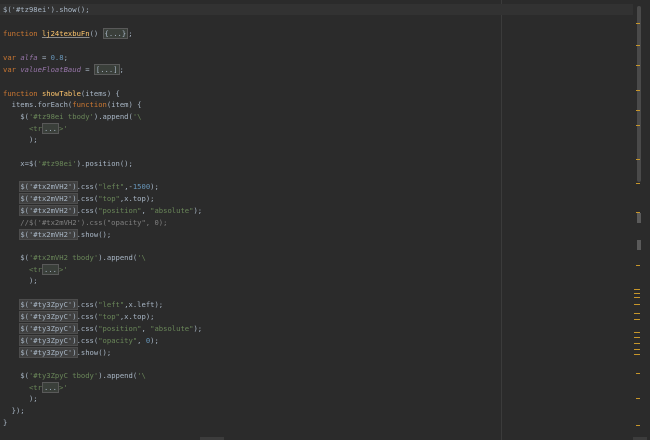 The width and height of the screenshot is (650, 440). What do you see at coordinates (318, 93) in the screenshot?
I see `code-line: function showTable(items) {` at bounding box center [318, 93].